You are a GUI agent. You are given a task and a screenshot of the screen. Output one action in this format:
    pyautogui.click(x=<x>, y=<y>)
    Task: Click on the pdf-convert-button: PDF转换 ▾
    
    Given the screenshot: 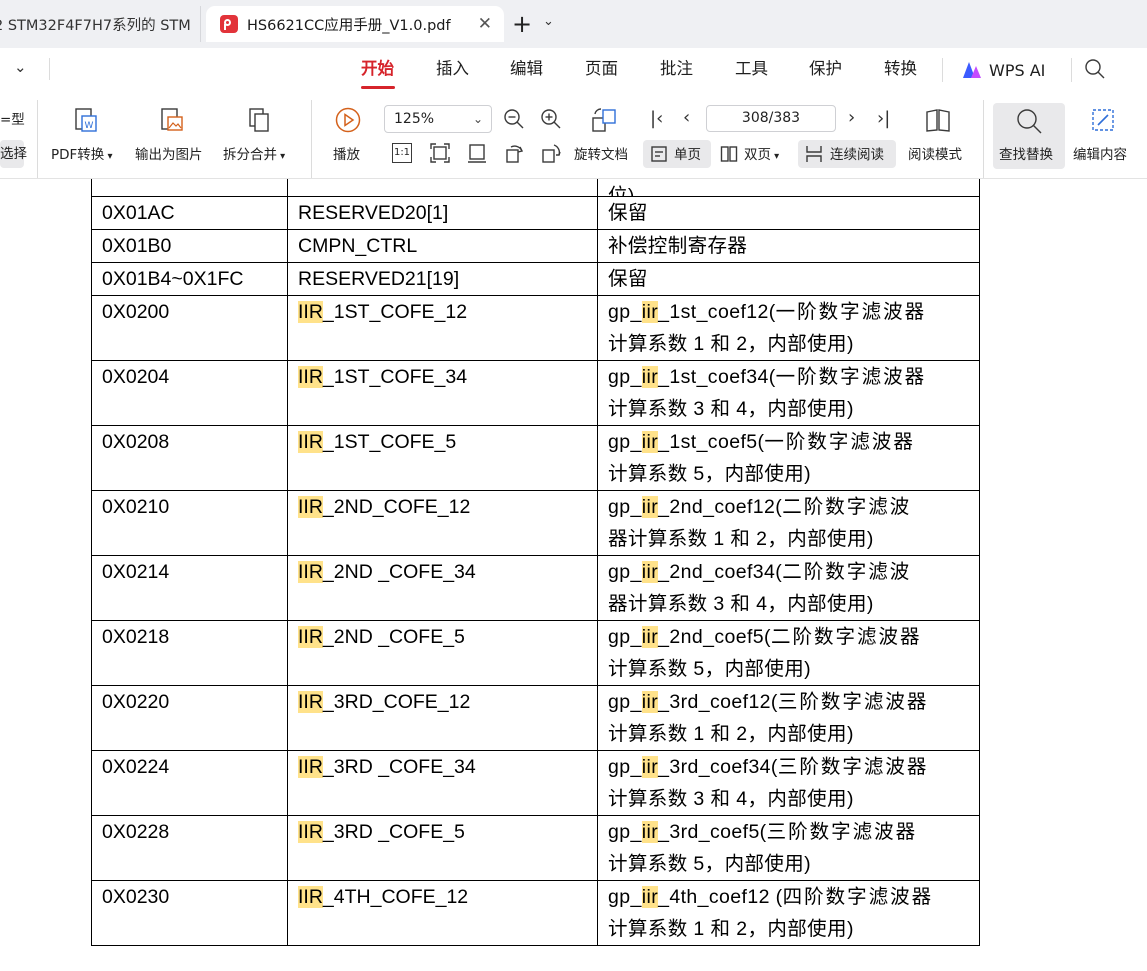 What is the action you would take?
    pyautogui.click(x=82, y=156)
    